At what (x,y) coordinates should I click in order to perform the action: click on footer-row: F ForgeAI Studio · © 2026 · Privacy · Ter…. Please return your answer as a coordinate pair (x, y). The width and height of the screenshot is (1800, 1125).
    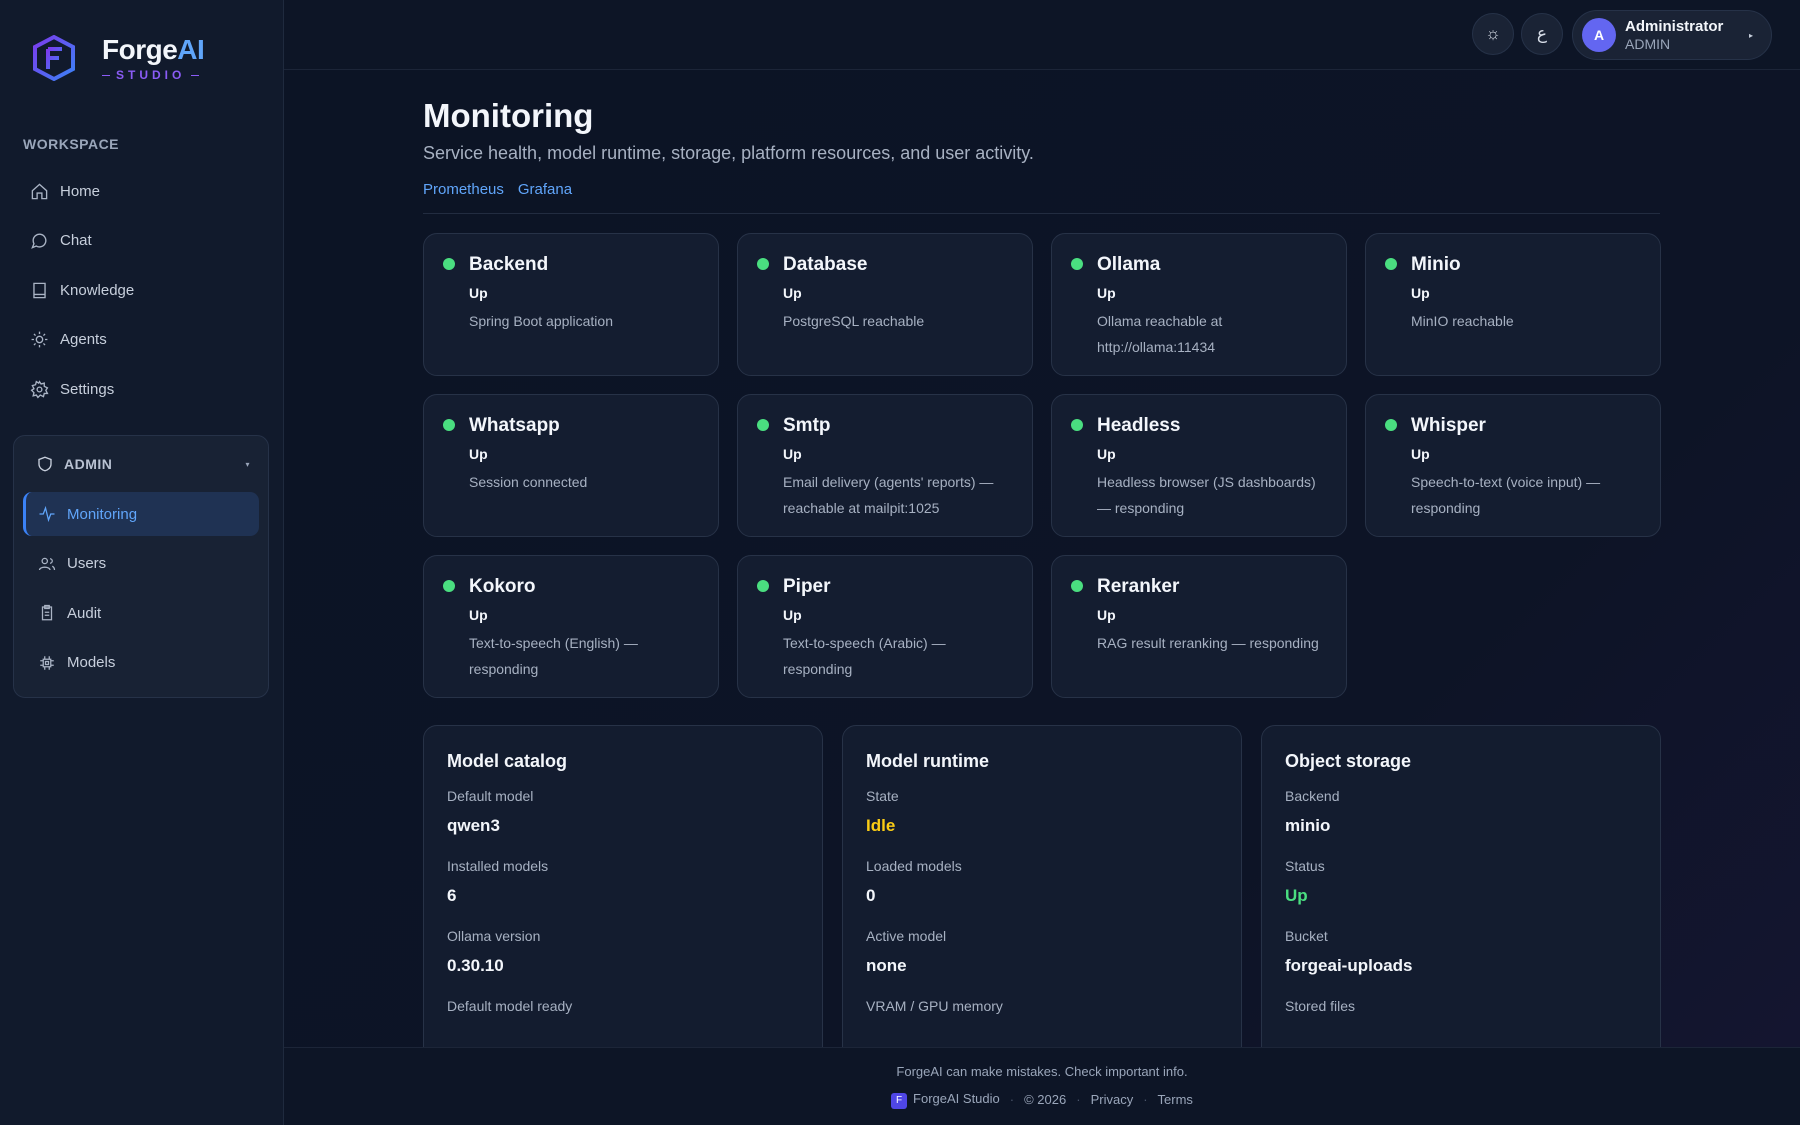
    Looking at the image, I should click on (1042, 1100).